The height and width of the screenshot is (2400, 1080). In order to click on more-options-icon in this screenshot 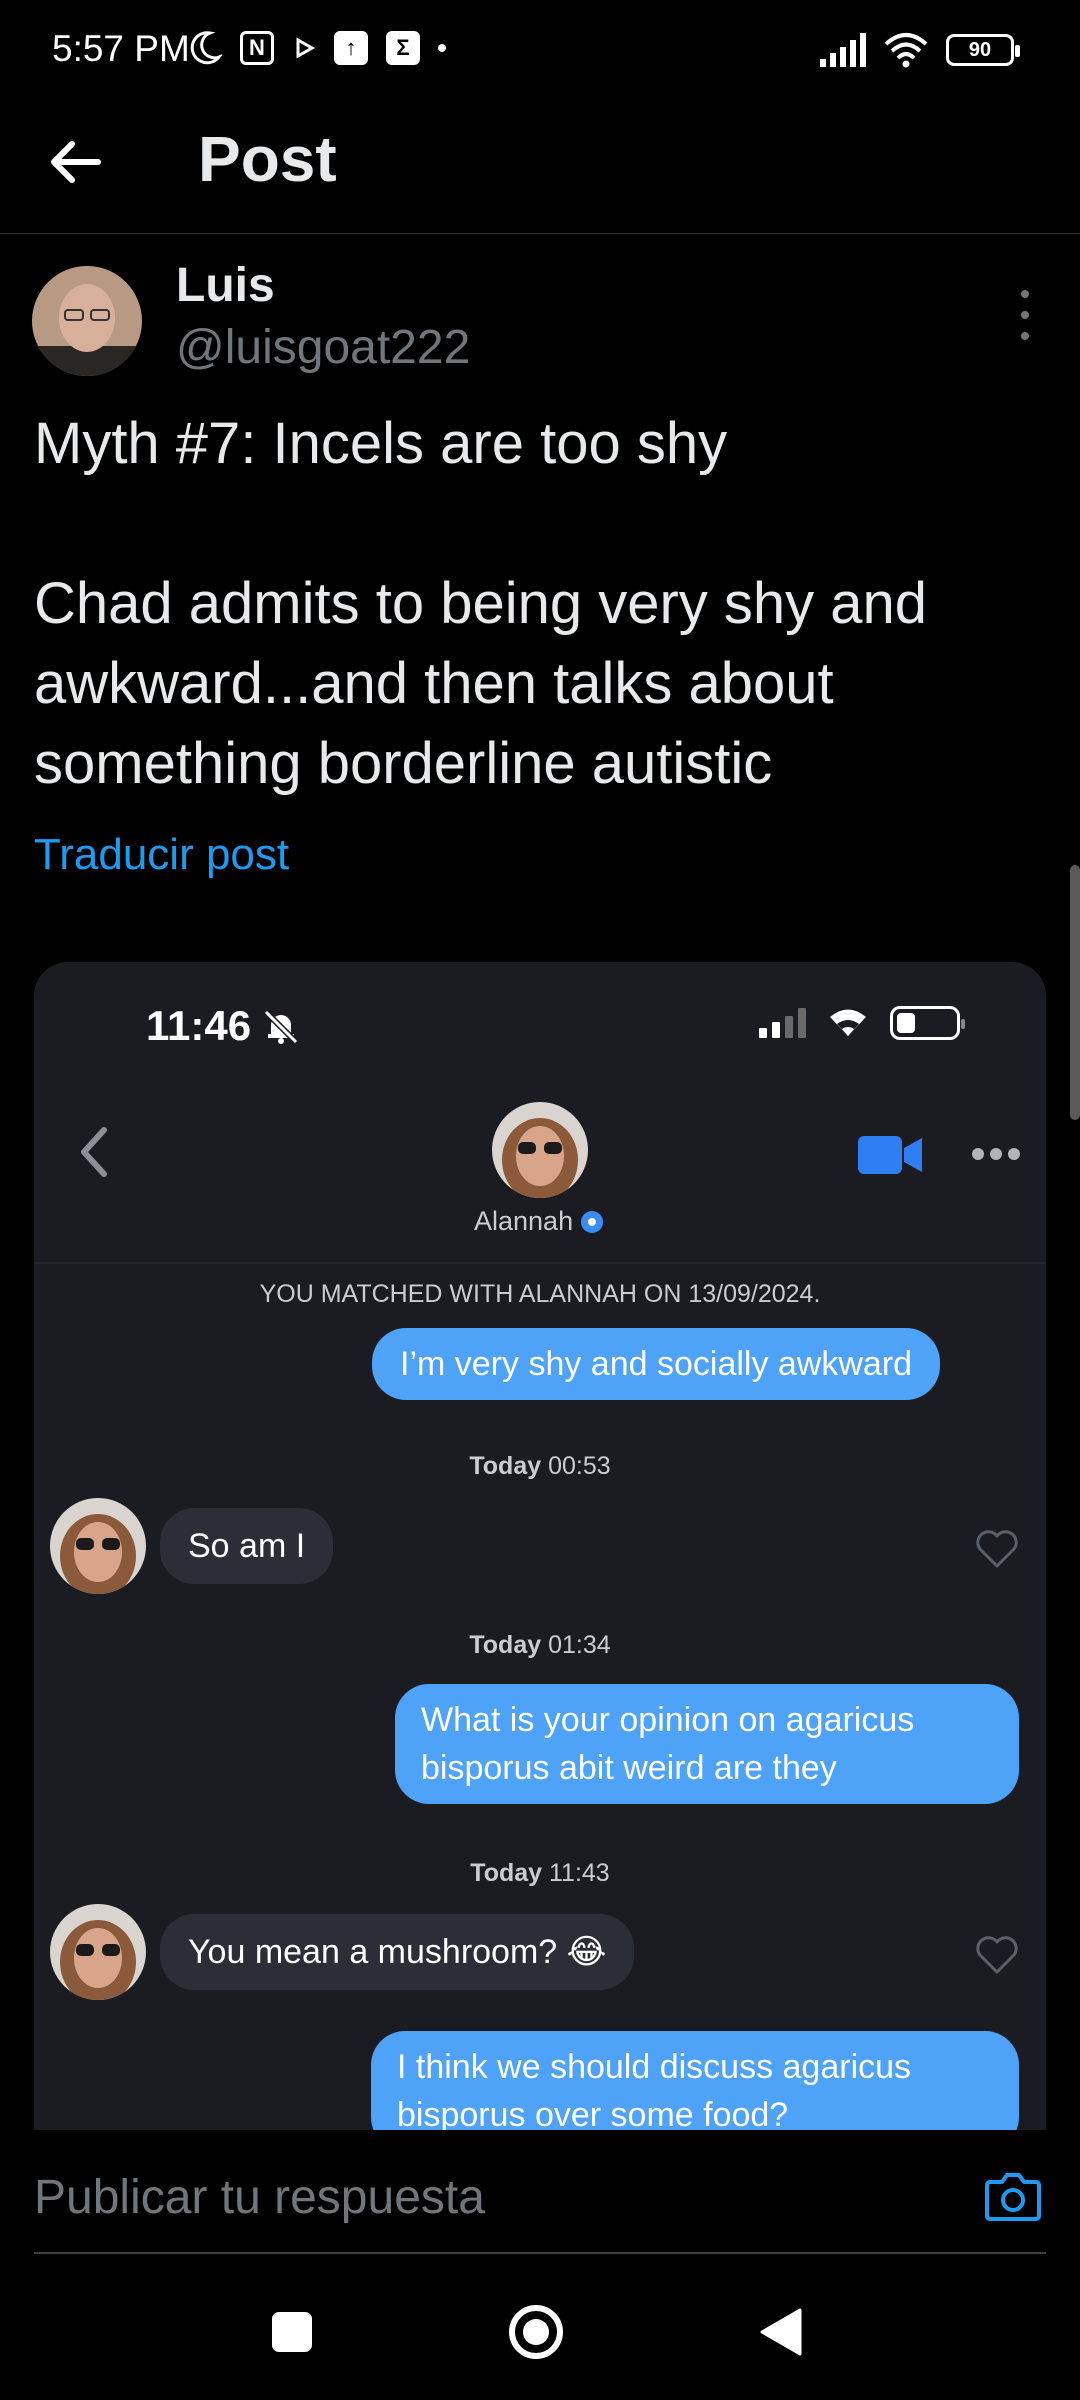, I will do `click(1025, 315)`.